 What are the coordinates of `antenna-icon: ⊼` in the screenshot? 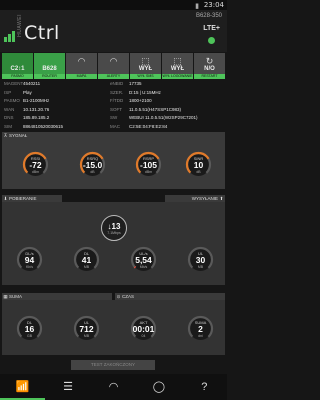 It's located at (5, 135).